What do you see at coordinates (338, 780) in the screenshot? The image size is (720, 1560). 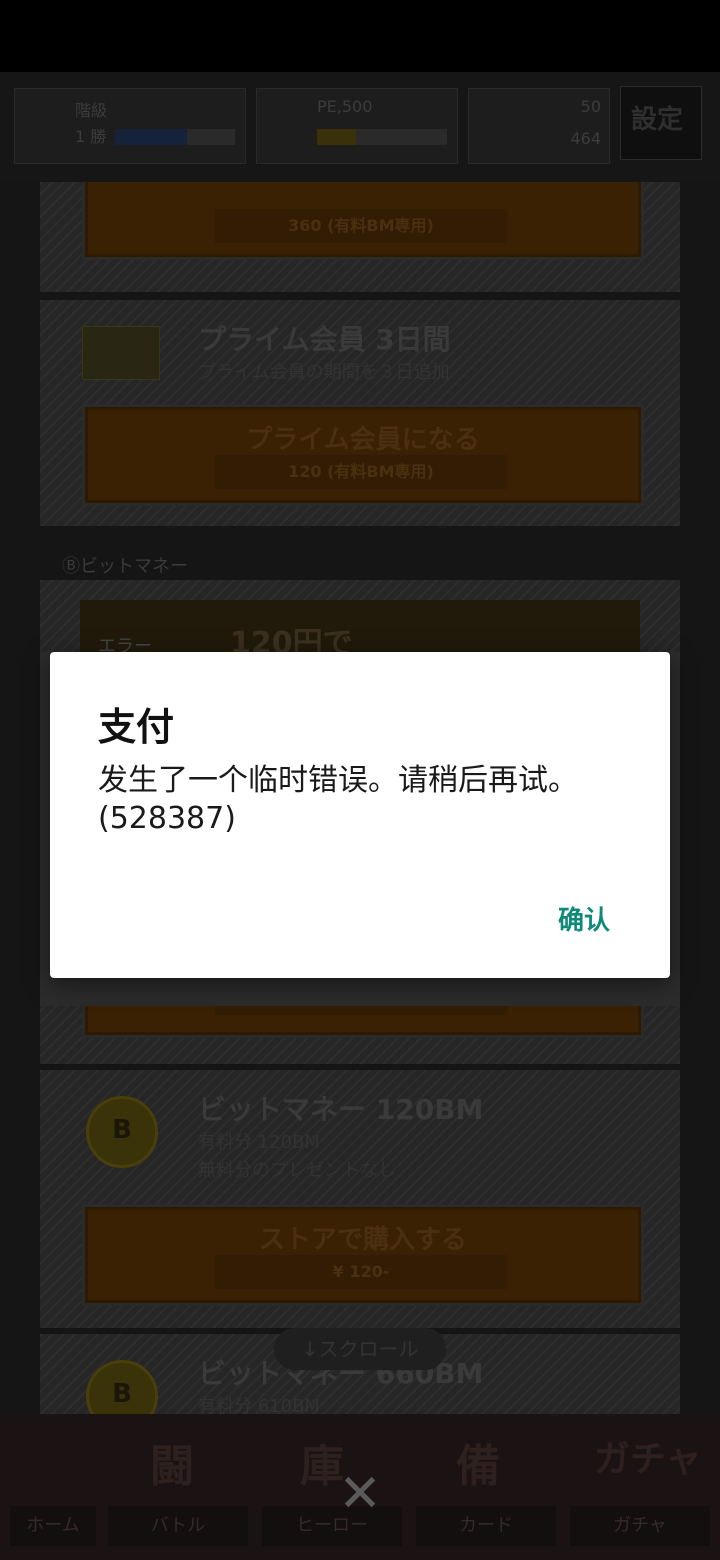 I see `dialog-message-line1: 发生了一个临时错误。请稍后再试。` at bounding box center [338, 780].